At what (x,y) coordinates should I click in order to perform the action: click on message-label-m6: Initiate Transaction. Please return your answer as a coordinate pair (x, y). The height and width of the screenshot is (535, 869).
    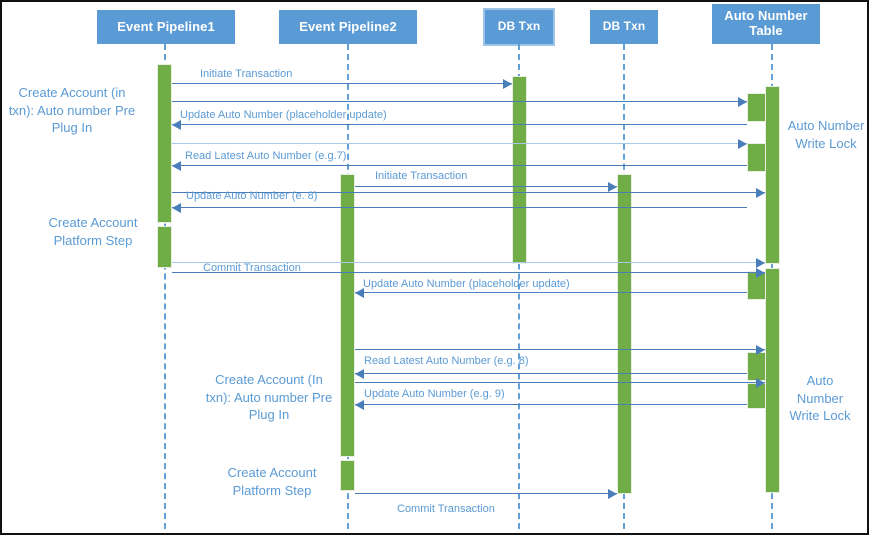
    Looking at the image, I should click on (421, 176).